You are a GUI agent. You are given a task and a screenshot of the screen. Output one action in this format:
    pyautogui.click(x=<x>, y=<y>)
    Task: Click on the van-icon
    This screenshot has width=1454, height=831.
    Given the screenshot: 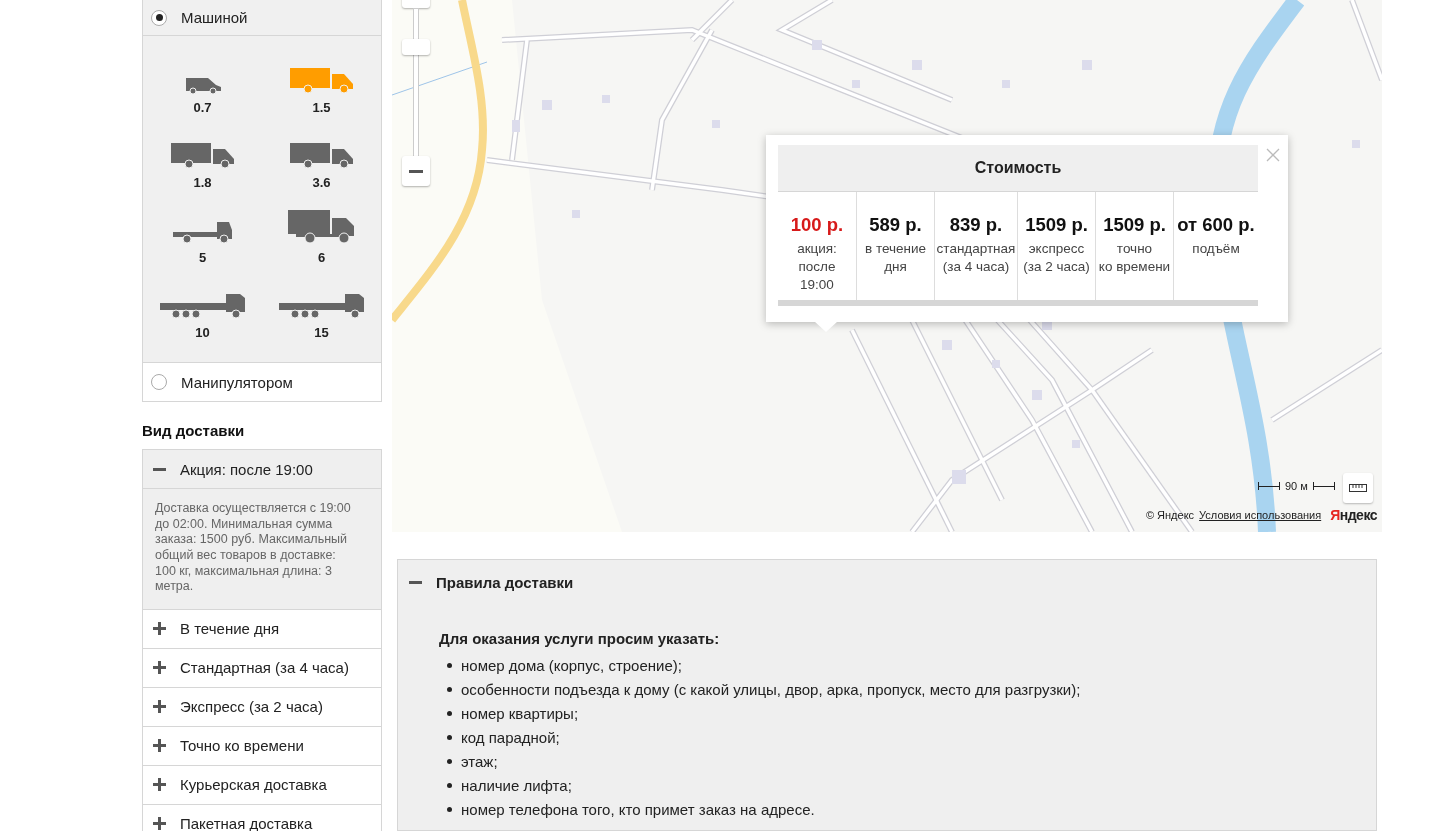 What is the action you would take?
    pyautogui.click(x=202, y=85)
    